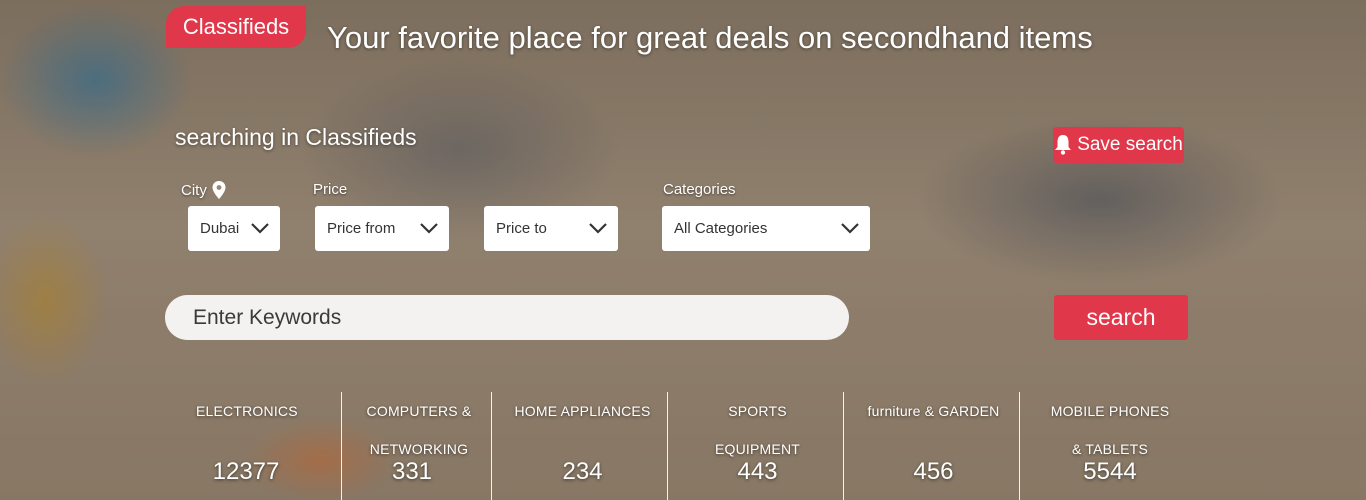 The image size is (1366, 500). I want to click on categories-select: All Categories, so click(766, 228).